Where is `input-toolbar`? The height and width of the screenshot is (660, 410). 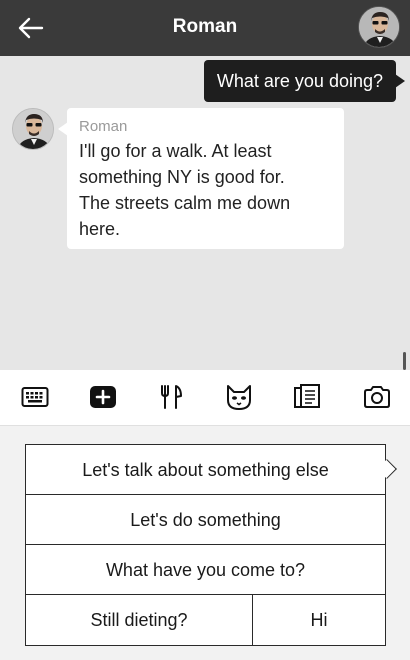 input-toolbar is located at coordinates (205, 398).